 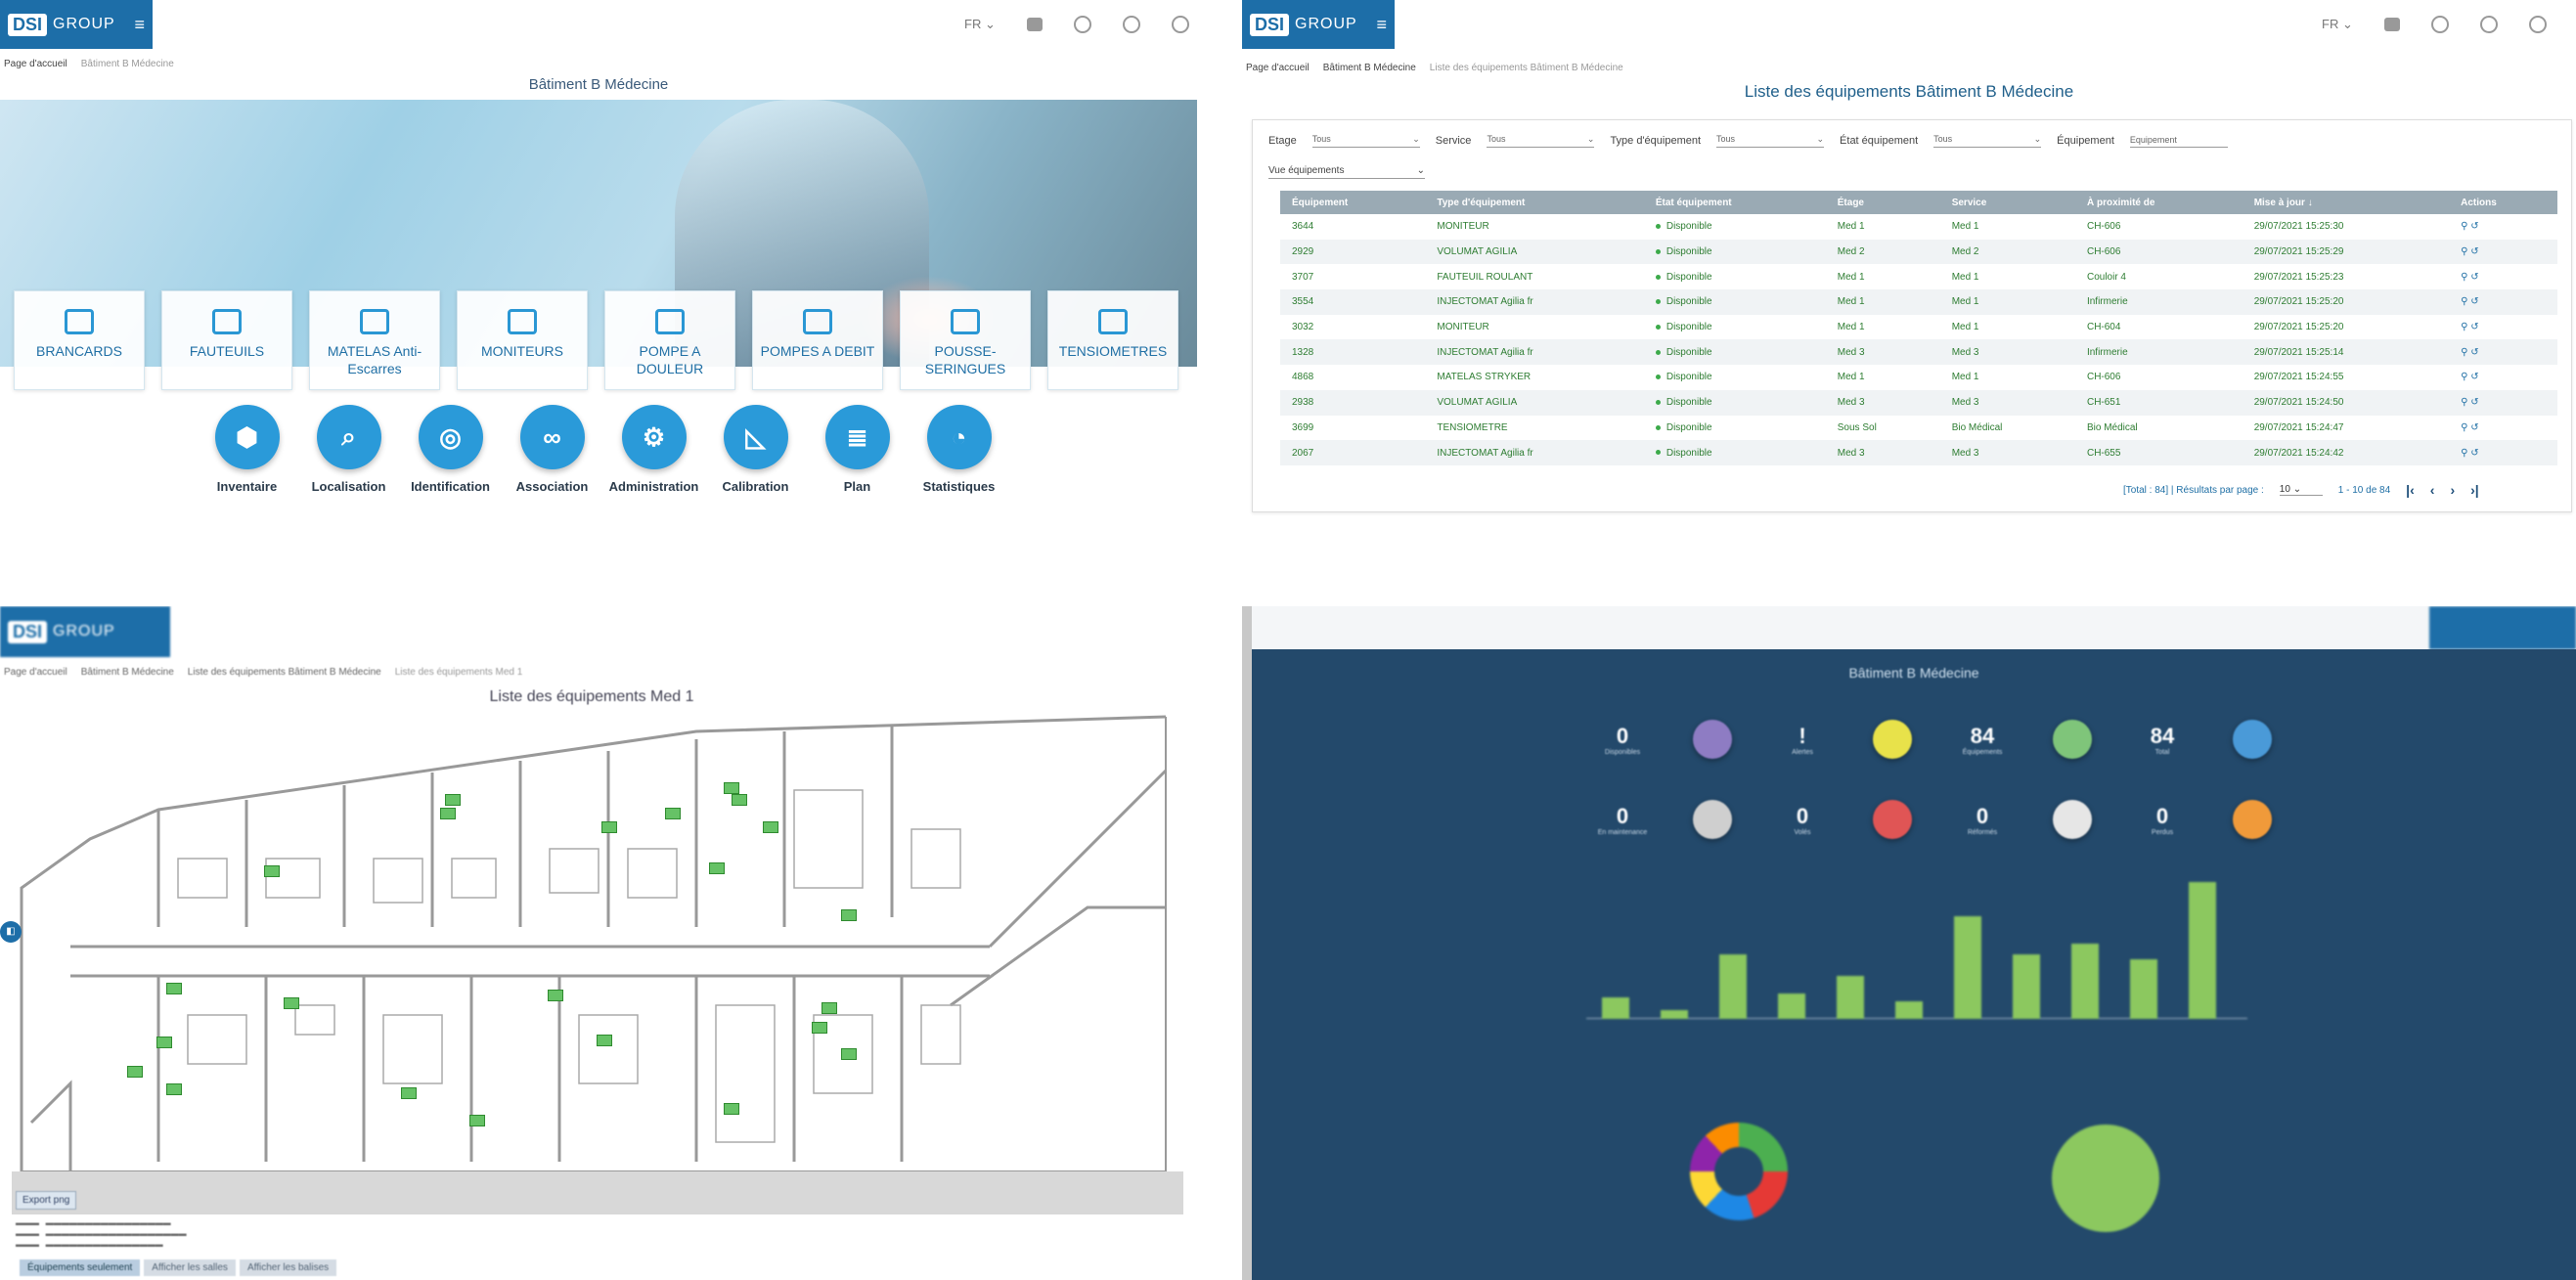 What do you see at coordinates (2301, 490) in the screenshot?
I see `per-page-select: 10 ⌄` at bounding box center [2301, 490].